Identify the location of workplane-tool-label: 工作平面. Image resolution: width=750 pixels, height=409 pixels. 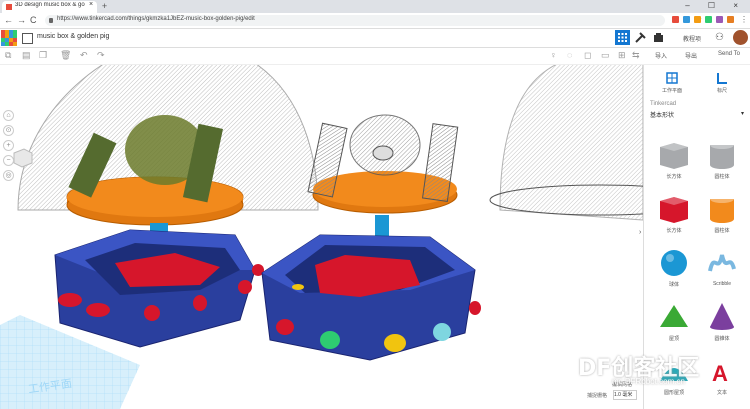
(671, 91).